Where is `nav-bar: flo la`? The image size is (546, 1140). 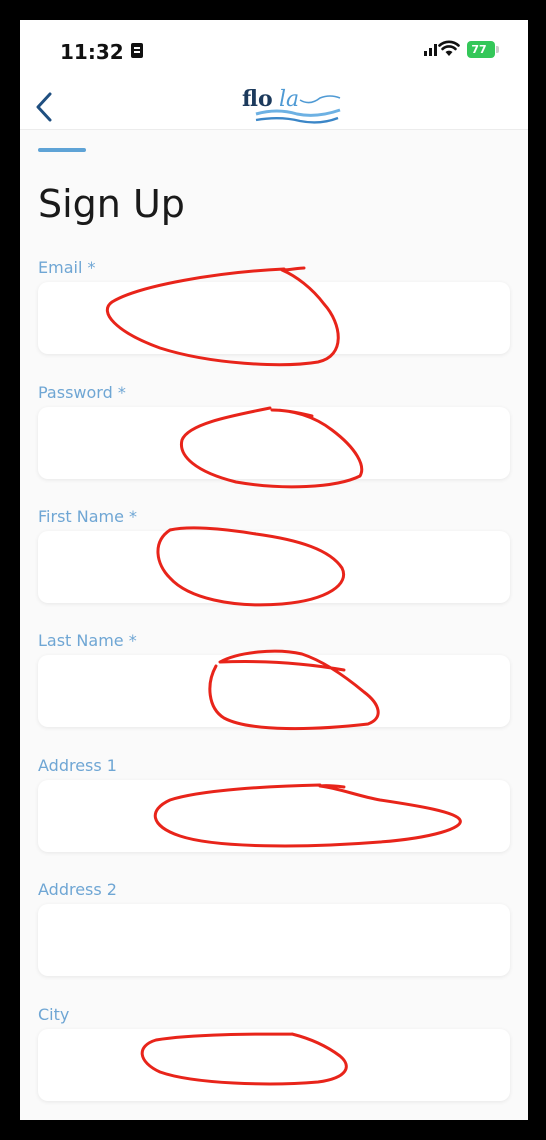
nav-bar: flo la is located at coordinates (274, 105).